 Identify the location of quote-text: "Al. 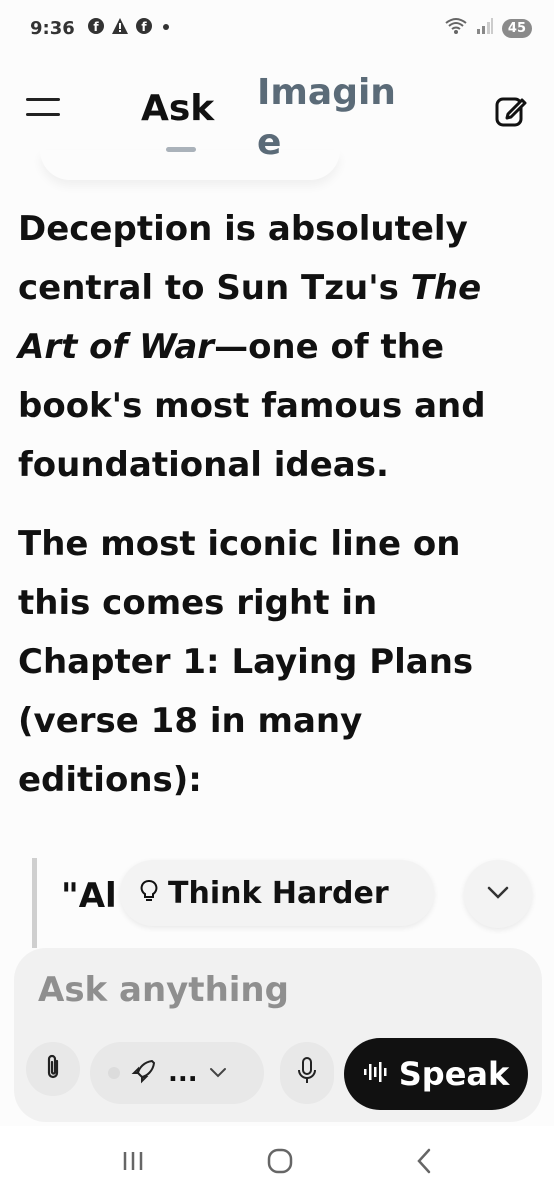
(89, 896).